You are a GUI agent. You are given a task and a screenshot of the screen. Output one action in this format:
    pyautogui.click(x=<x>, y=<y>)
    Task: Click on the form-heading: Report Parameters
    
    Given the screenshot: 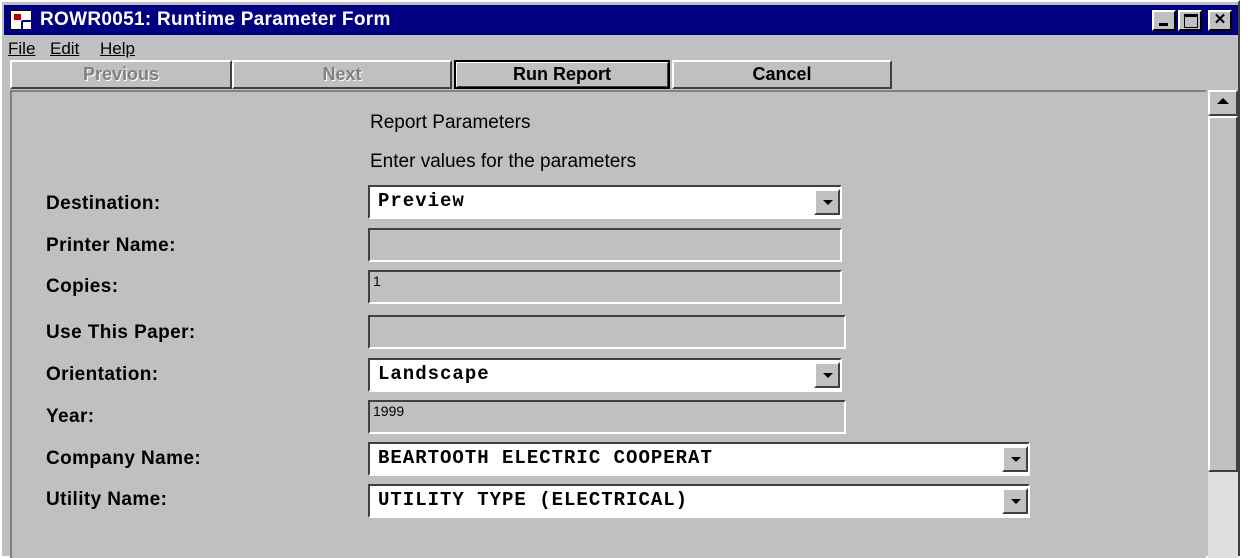 What is the action you would take?
    pyautogui.click(x=450, y=122)
    